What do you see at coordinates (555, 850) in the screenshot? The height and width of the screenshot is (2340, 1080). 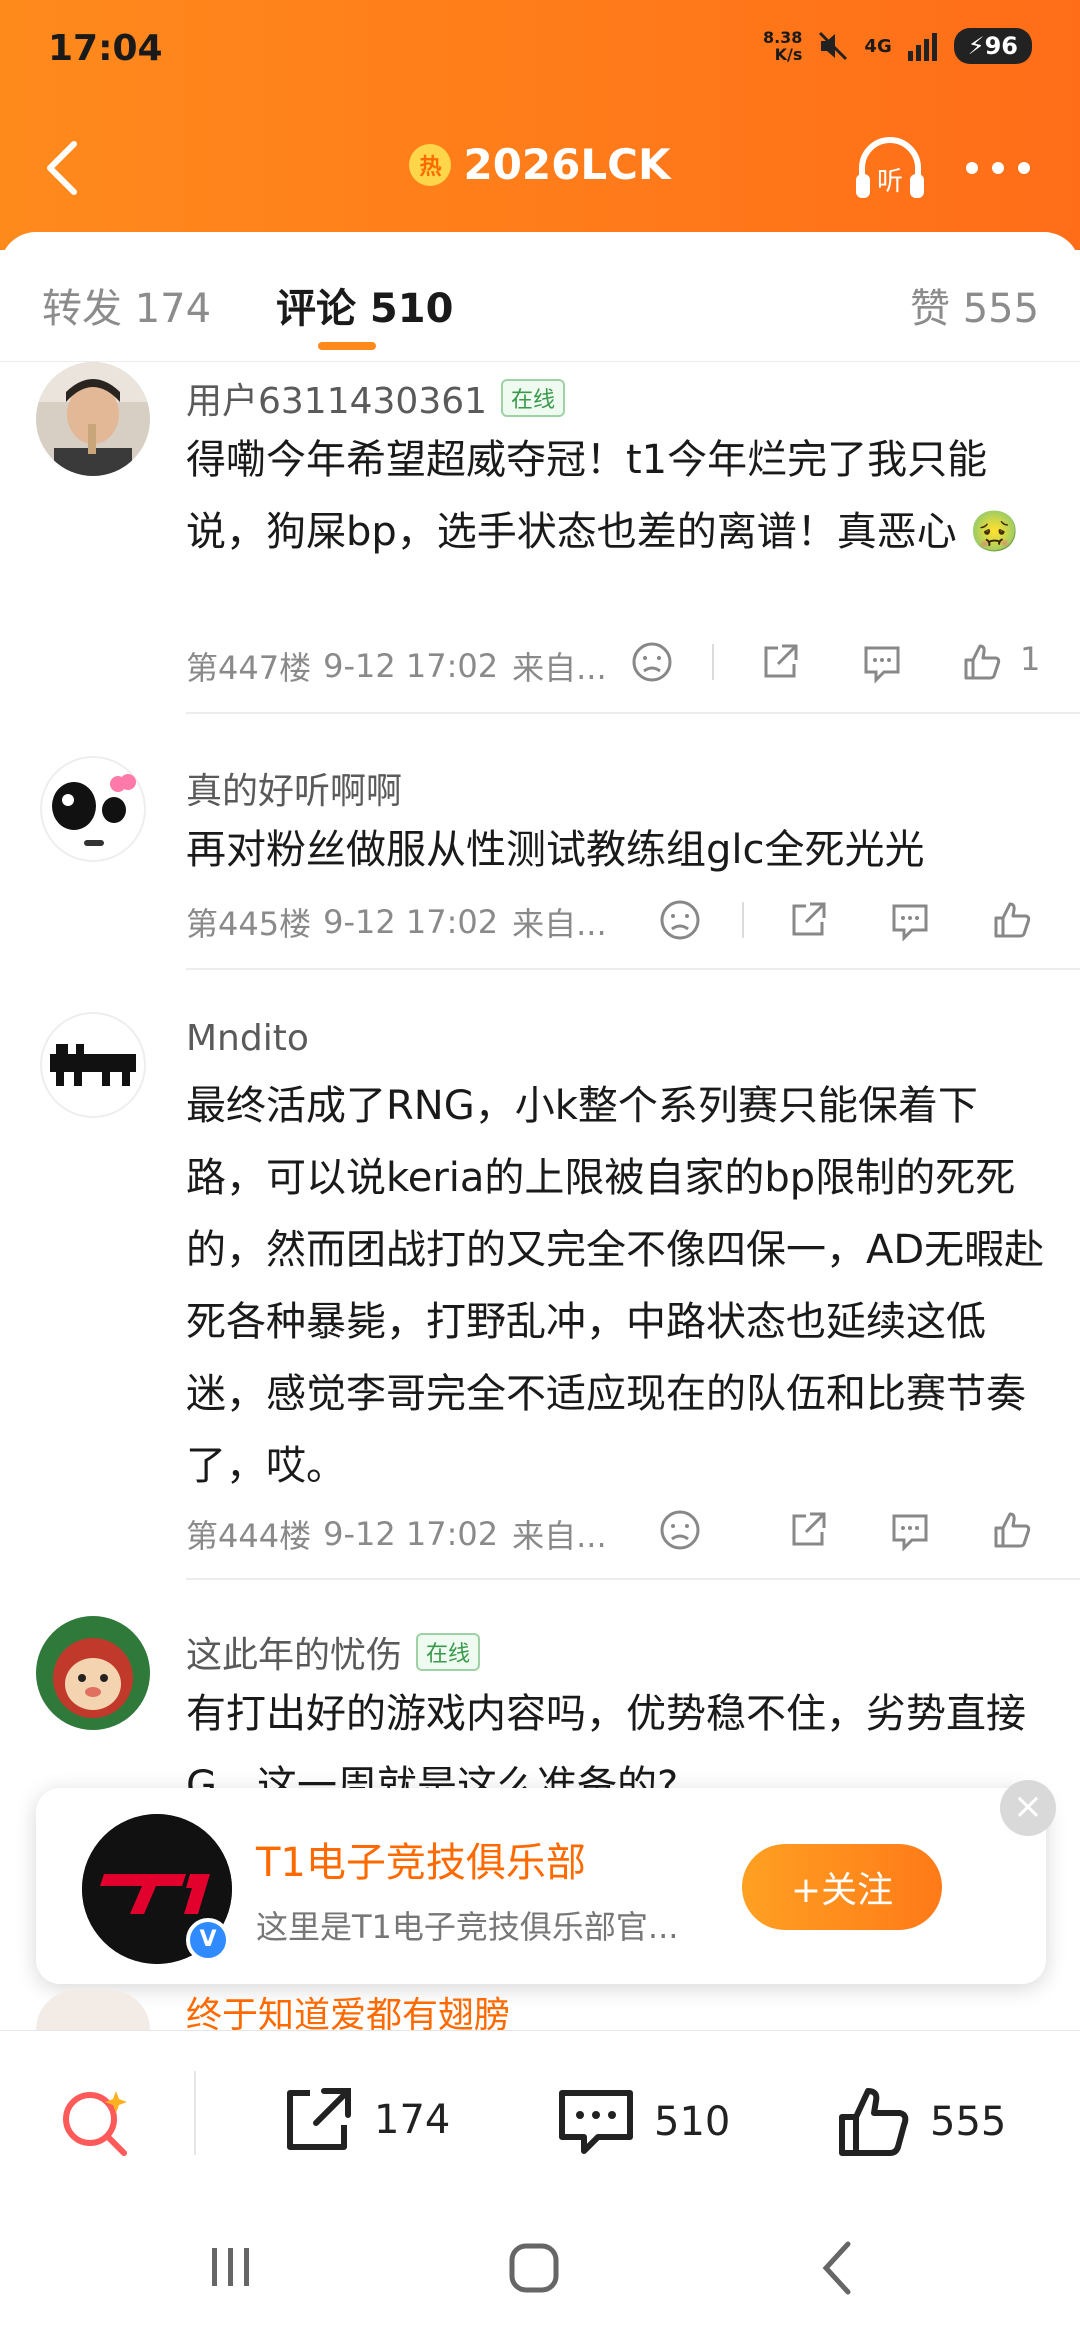 I see `comment-text: 再对粉丝做服从性测试教练组glc全死光光` at bounding box center [555, 850].